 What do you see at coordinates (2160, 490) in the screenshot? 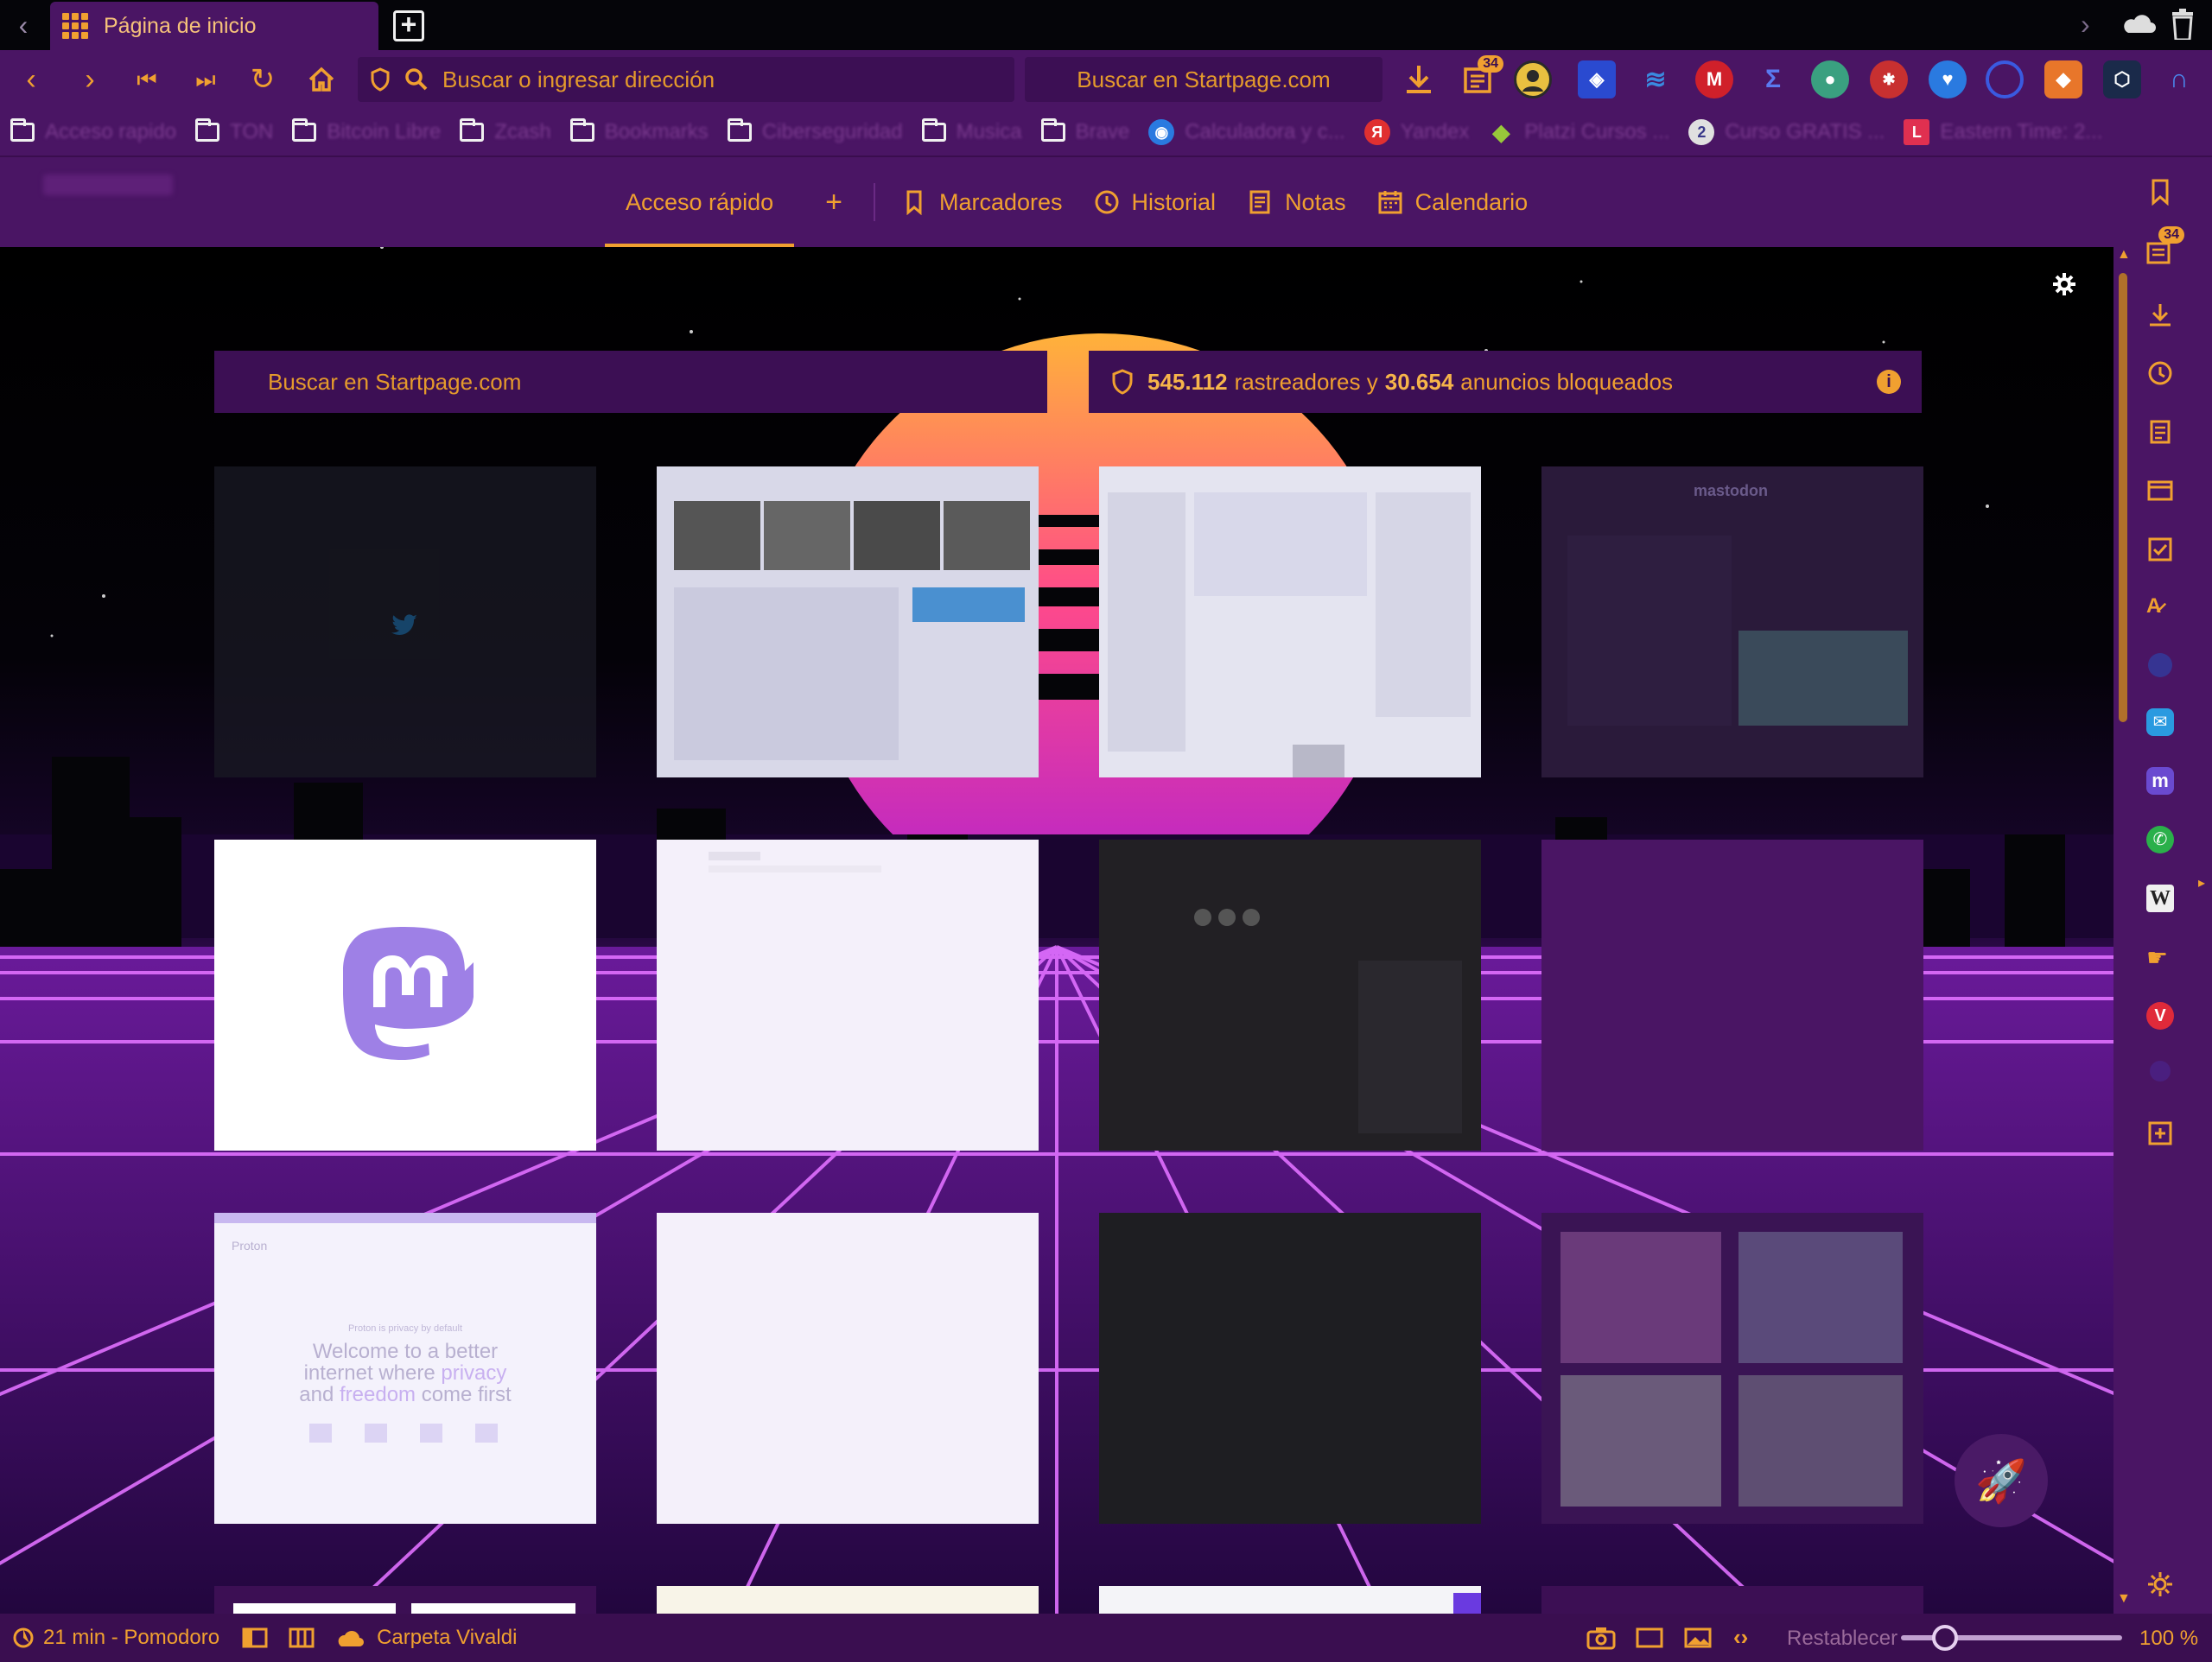
I see `window-panel-icon` at bounding box center [2160, 490].